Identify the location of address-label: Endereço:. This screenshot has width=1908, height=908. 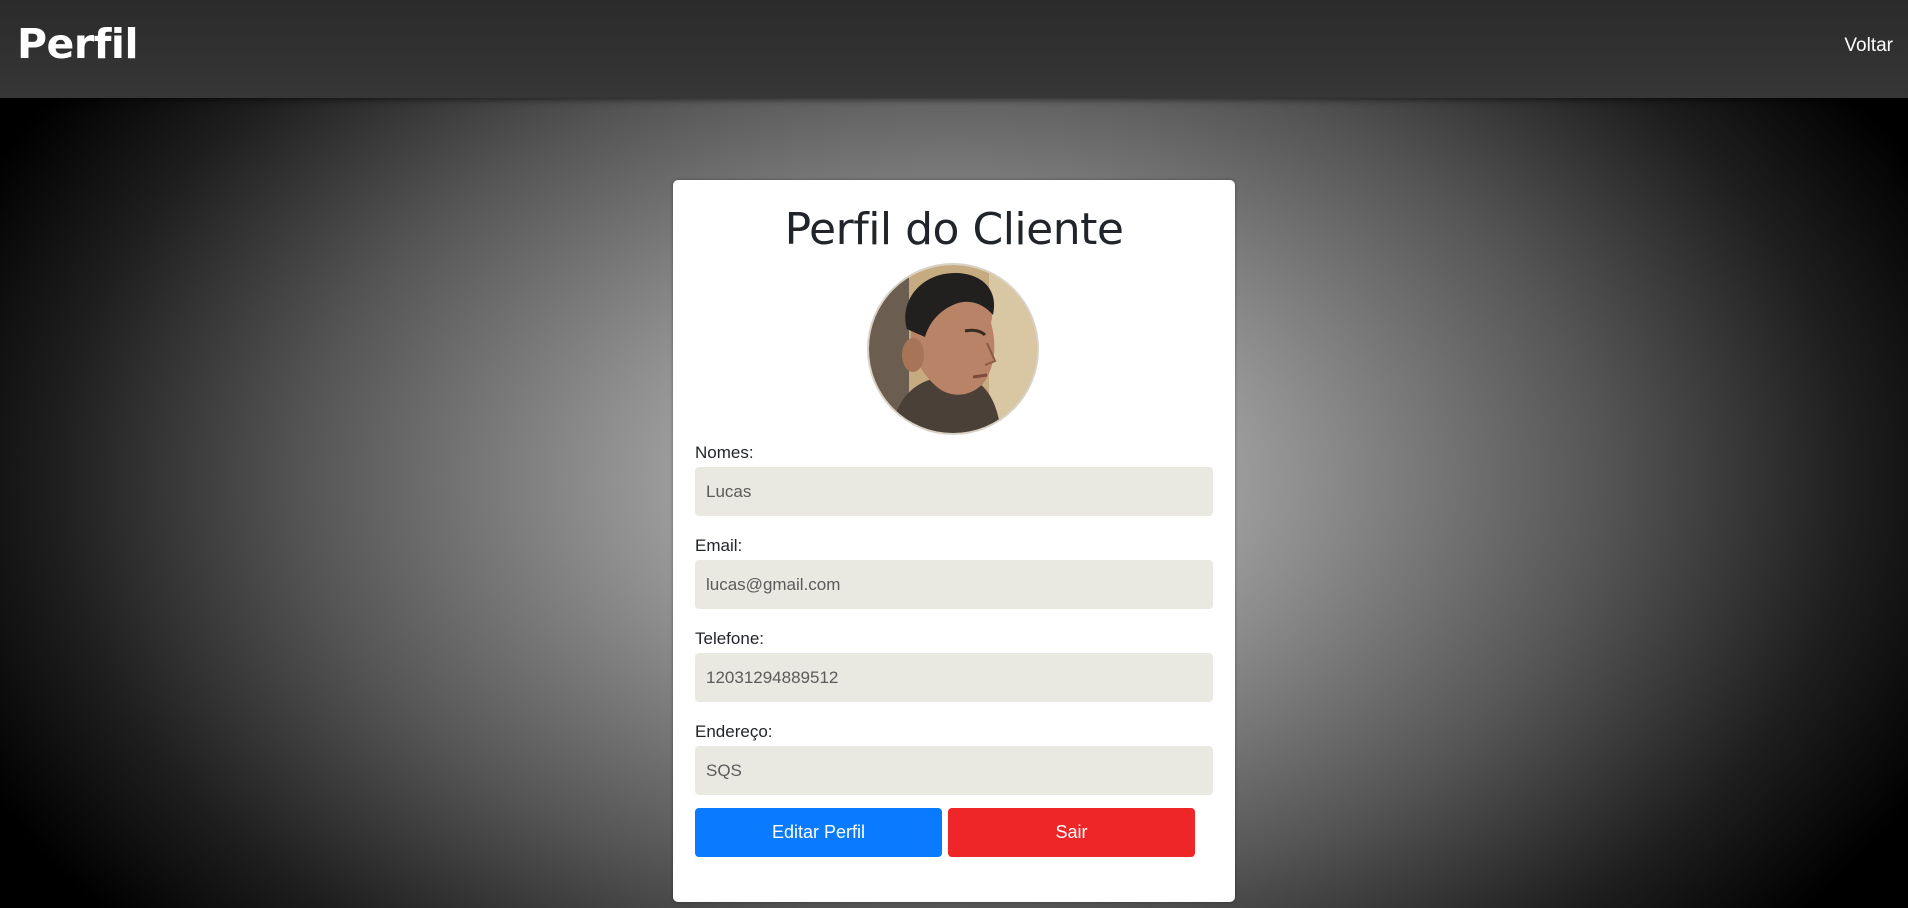
(734, 731).